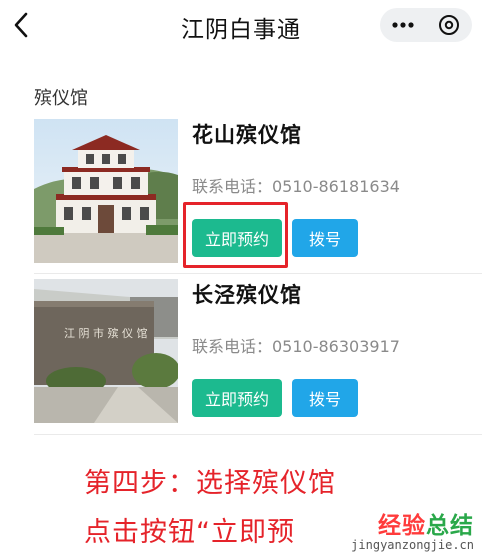 This screenshot has height=559, width=482. Describe the element at coordinates (450, 526) in the screenshot. I see `watermark-text: 总结` at that location.